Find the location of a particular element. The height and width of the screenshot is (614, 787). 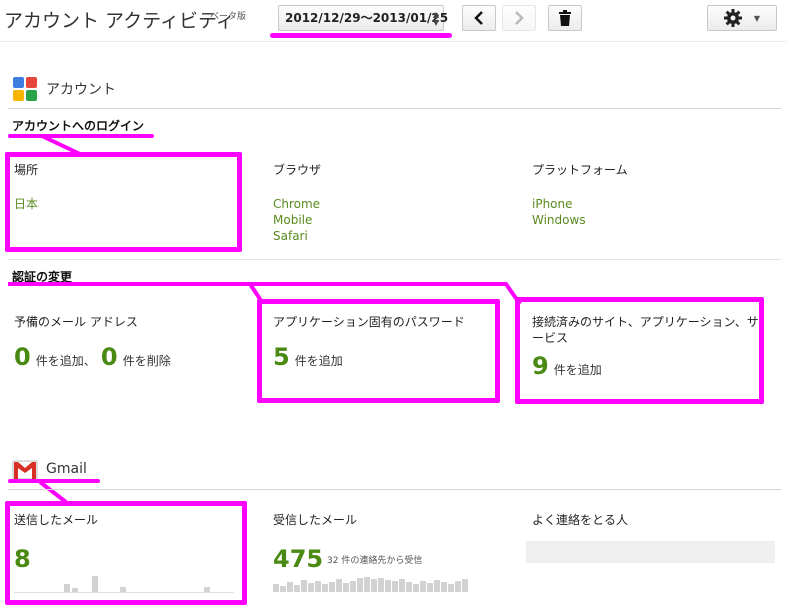

app-password-stats: 5 件を追加 is located at coordinates (308, 357).